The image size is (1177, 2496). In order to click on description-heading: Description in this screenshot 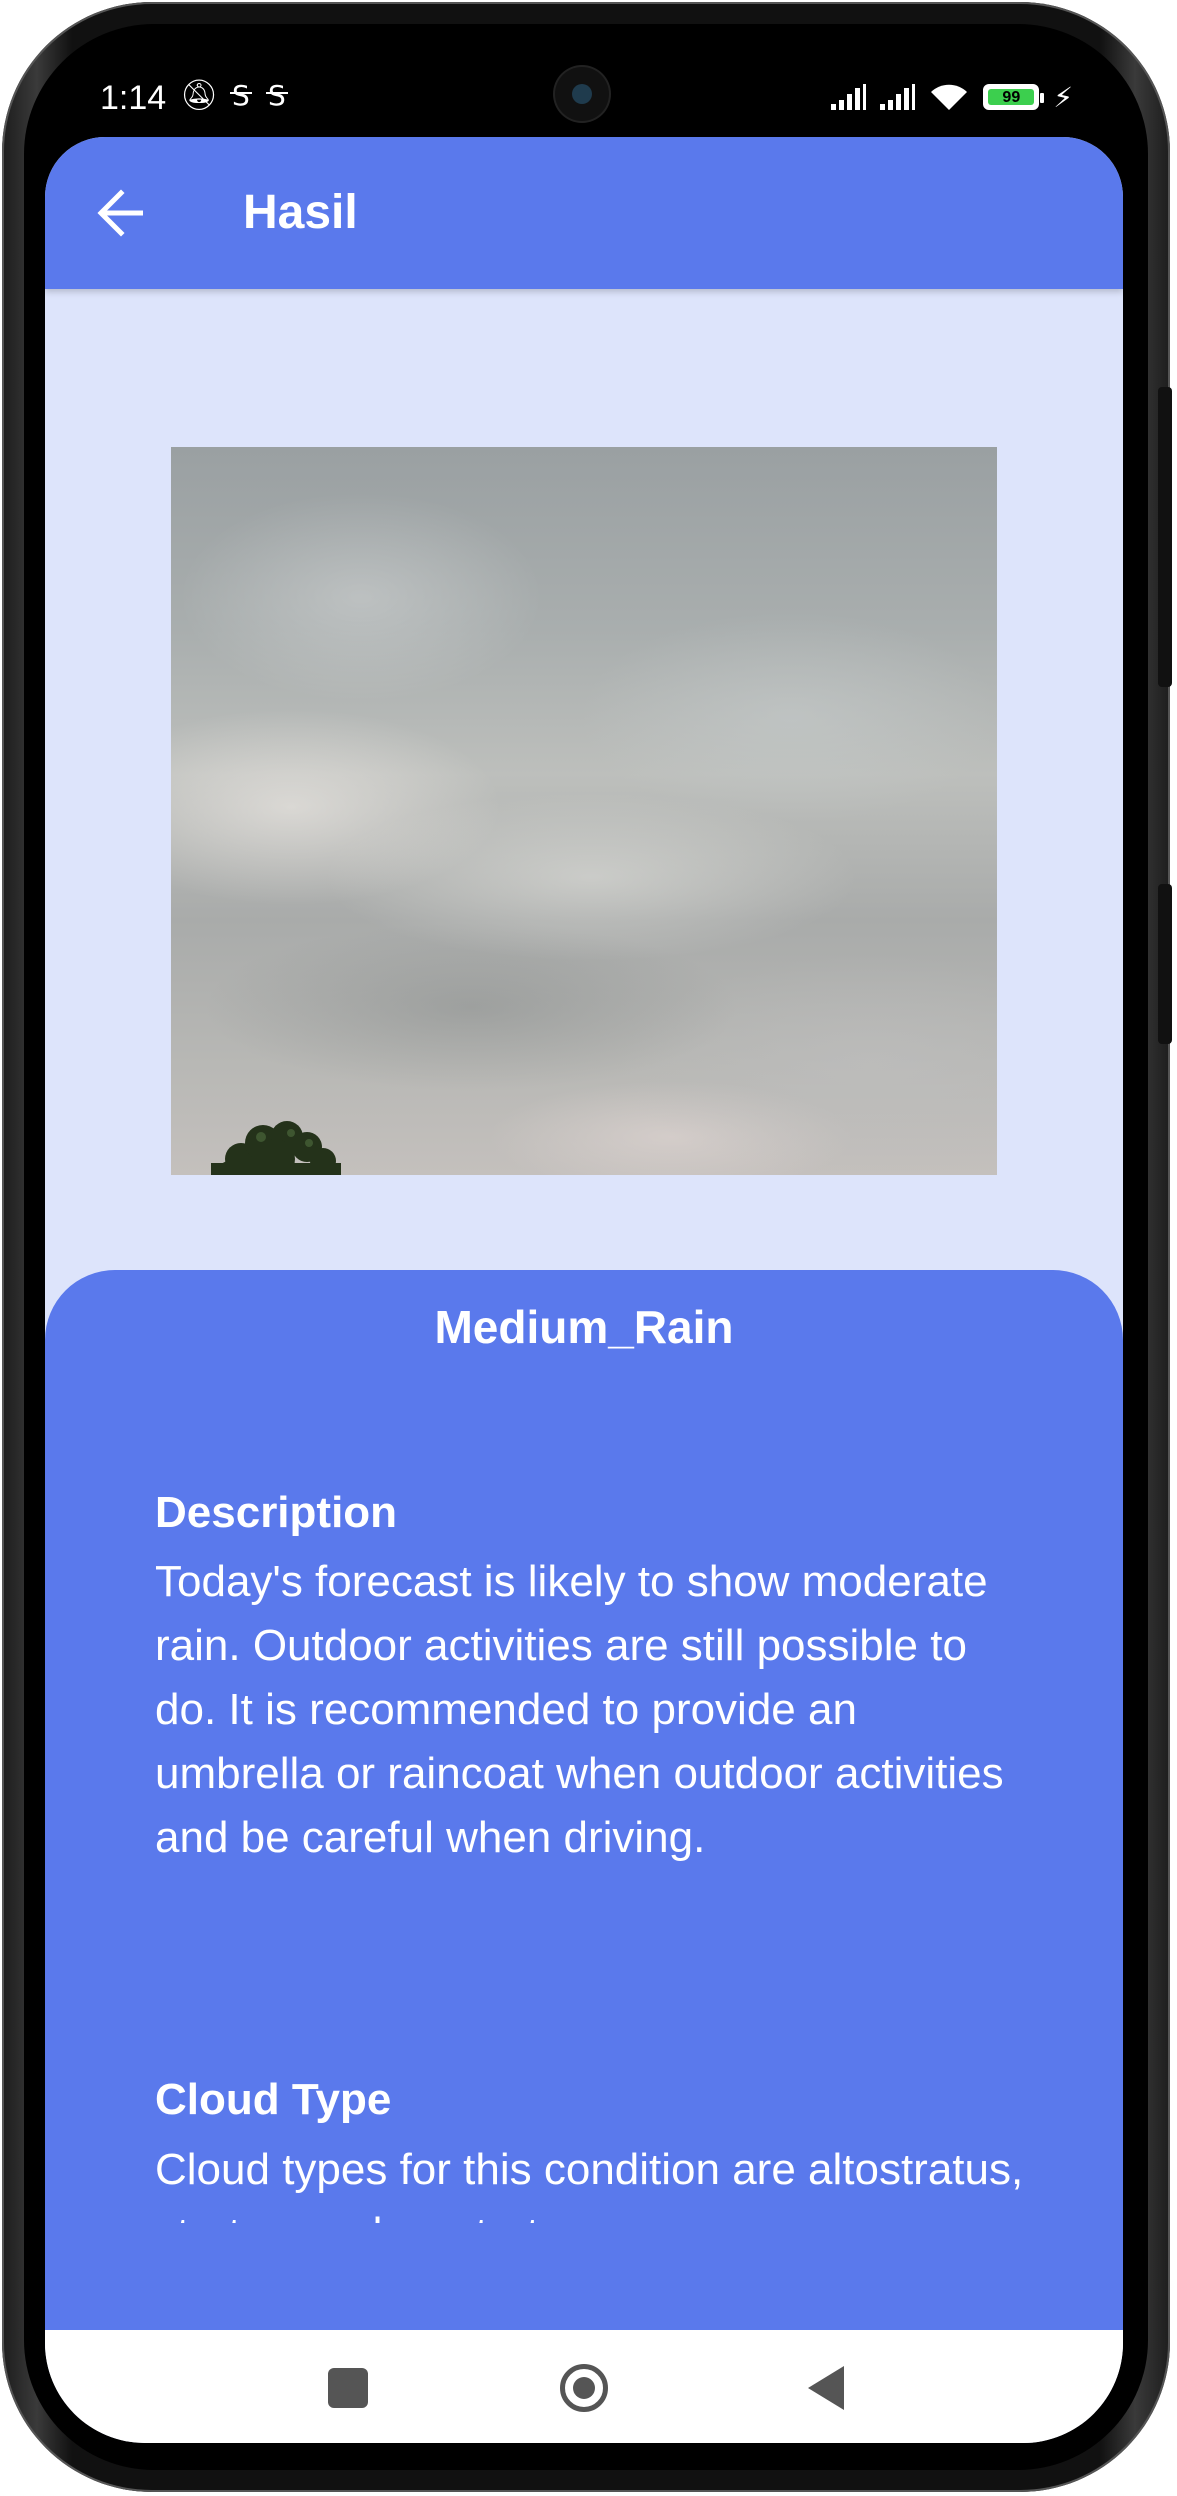, I will do `click(276, 1512)`.